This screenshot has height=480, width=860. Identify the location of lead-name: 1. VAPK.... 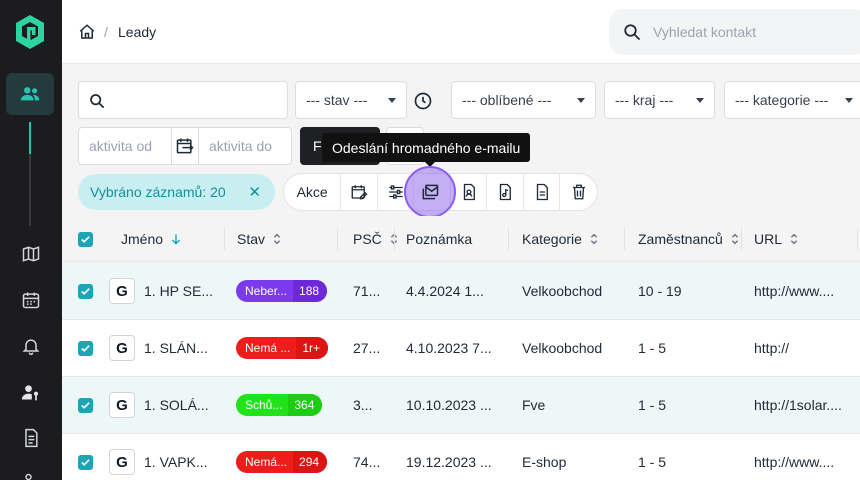
(176, 462).